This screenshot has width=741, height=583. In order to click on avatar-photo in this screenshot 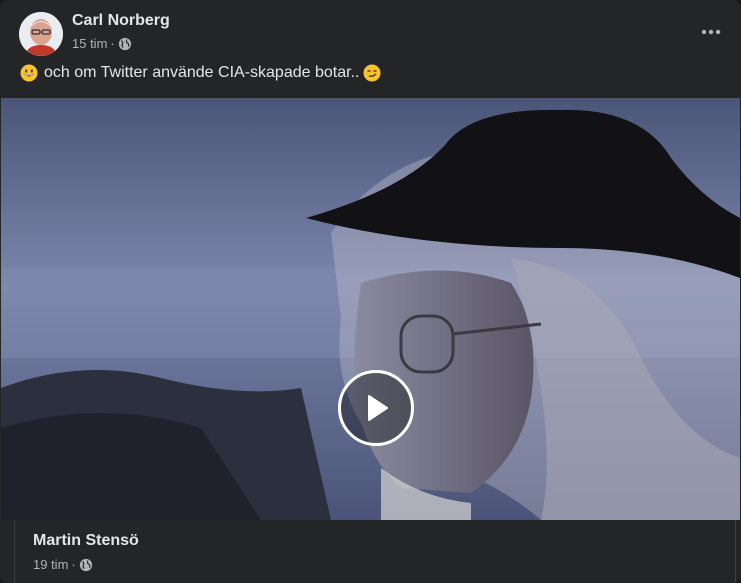, I will do `click(41, 34)`.